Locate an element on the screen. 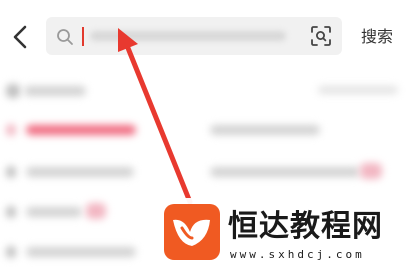  scan-icon is located at coordinates (321, 36).